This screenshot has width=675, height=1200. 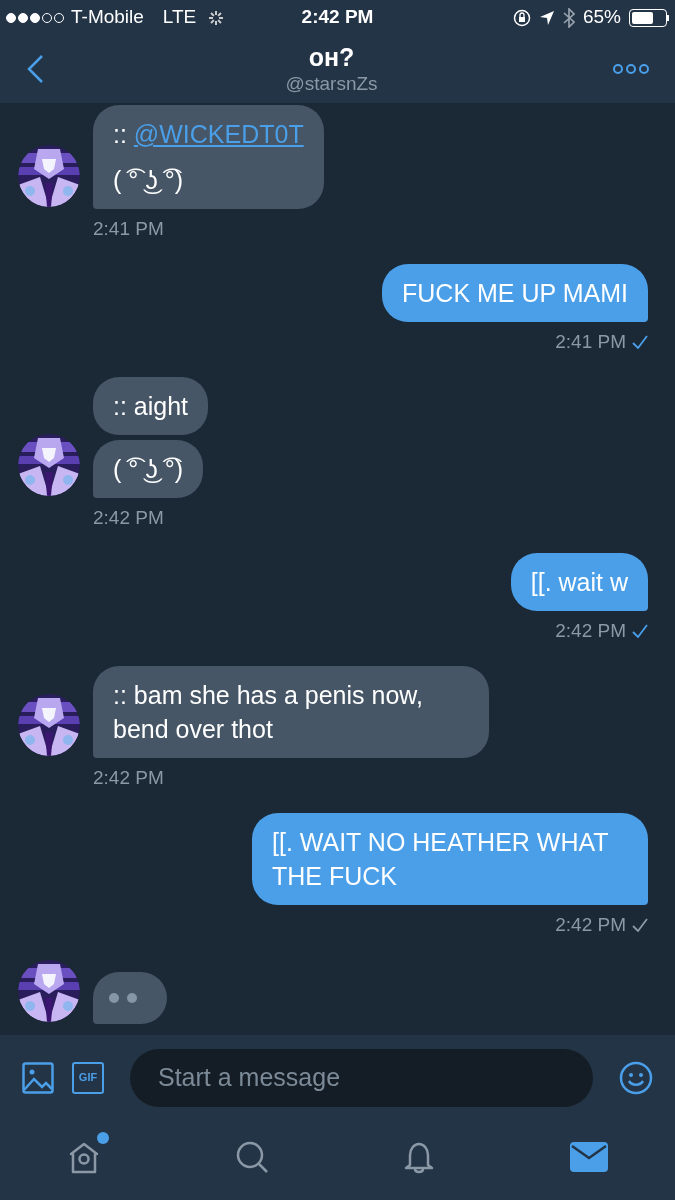 What do you see at coordinates (151, 406) in the screenshot?
I see `message-text: :: aight` at bounding box center [151, 406].